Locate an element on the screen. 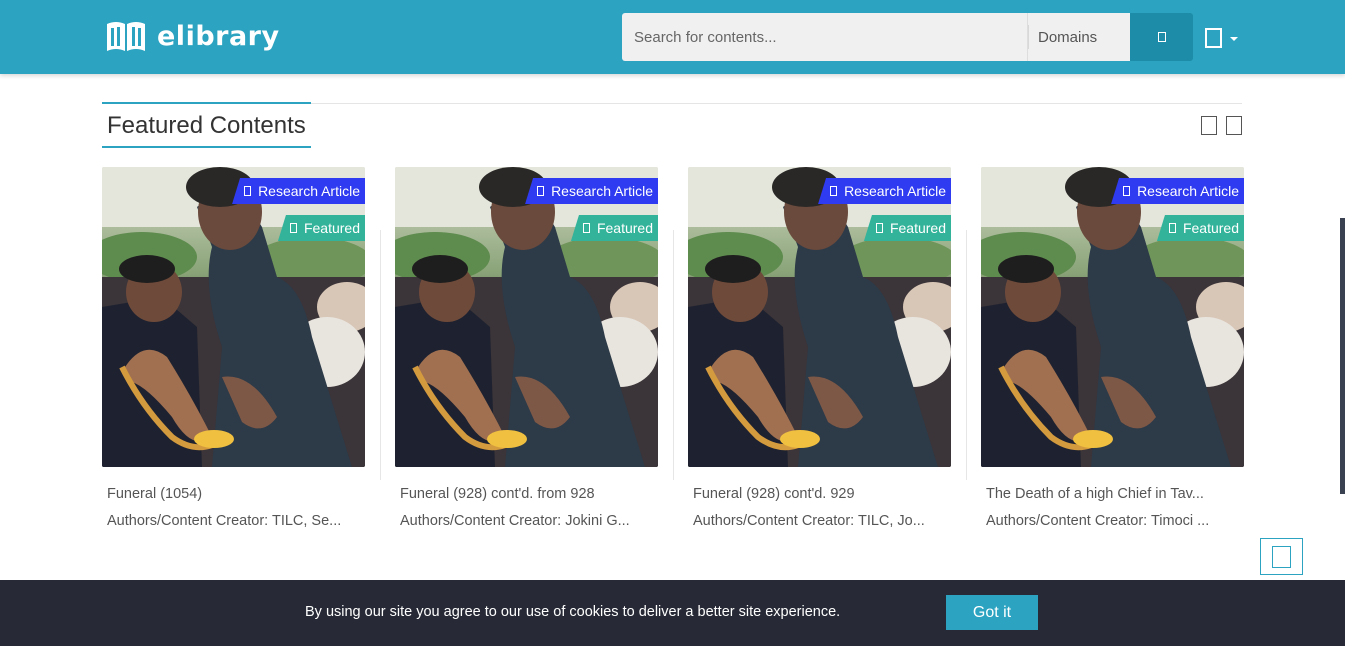 This screenshot has height=646, width=1345. user-icon is located at coordinates (1213, 38).